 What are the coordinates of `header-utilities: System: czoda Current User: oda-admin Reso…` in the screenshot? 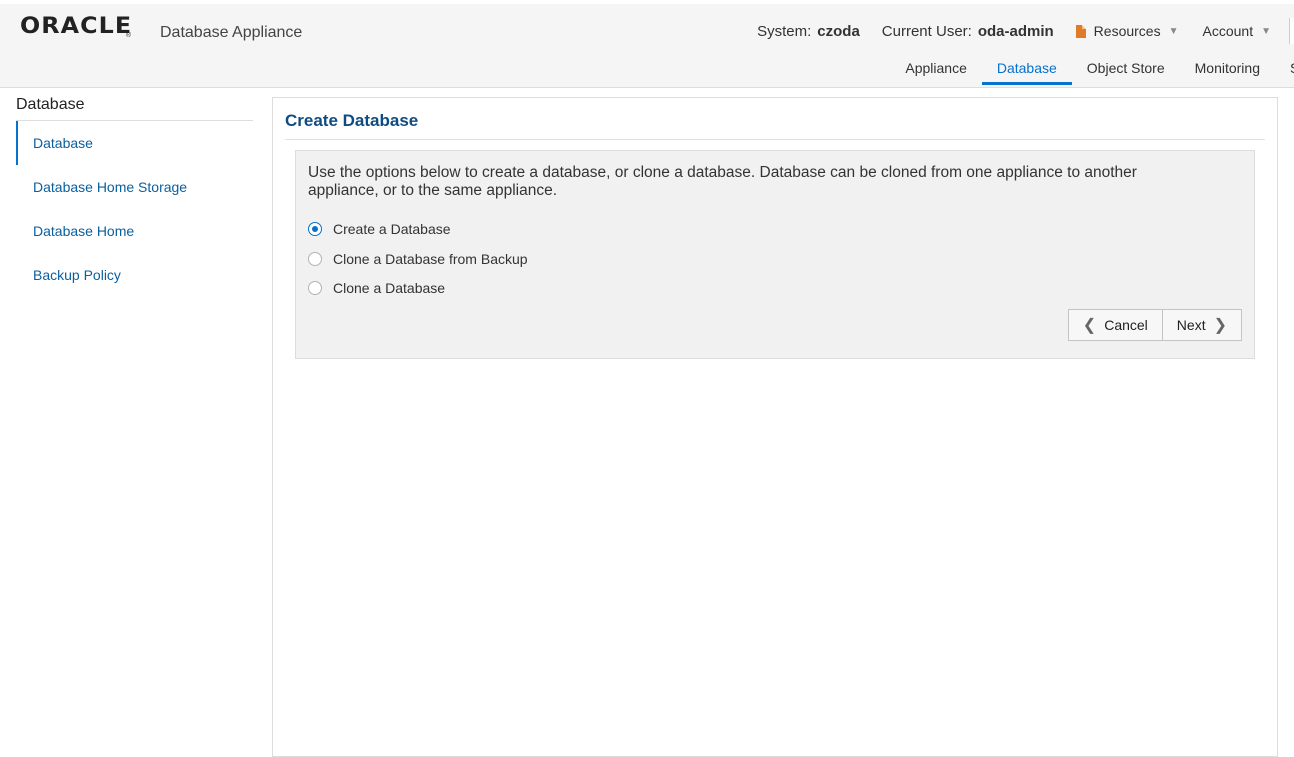 It's located at (1025, 31).